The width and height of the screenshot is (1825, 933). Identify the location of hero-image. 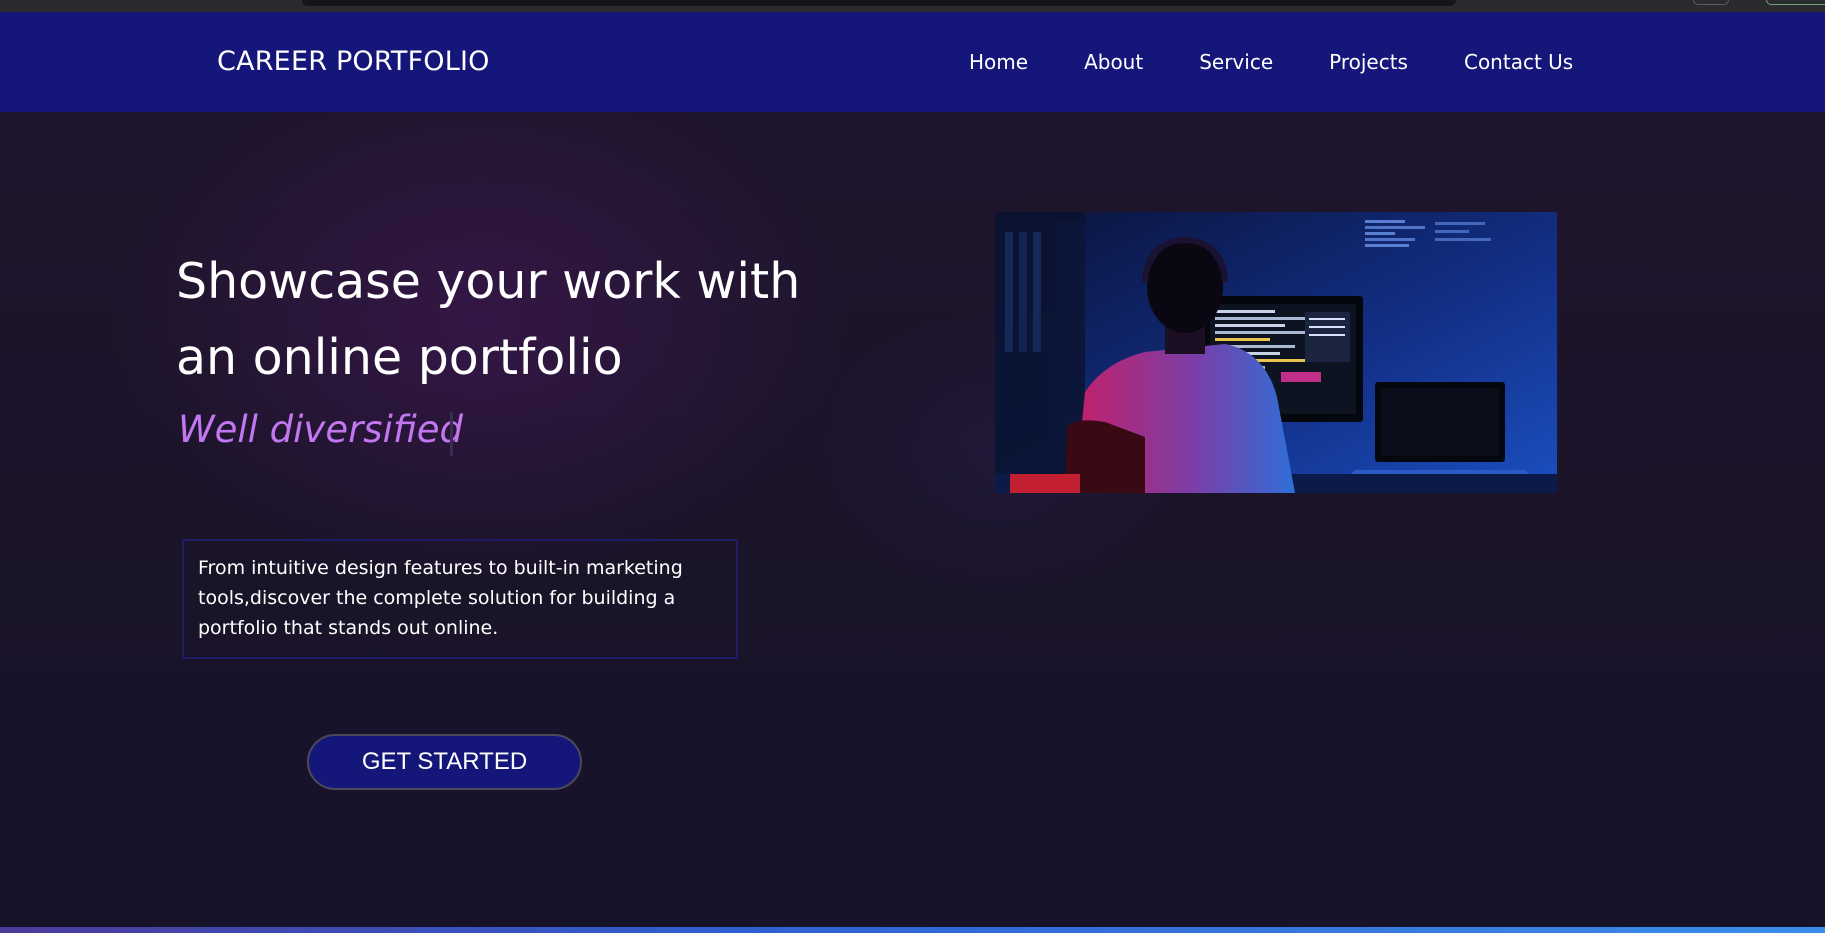
(1276, 352).